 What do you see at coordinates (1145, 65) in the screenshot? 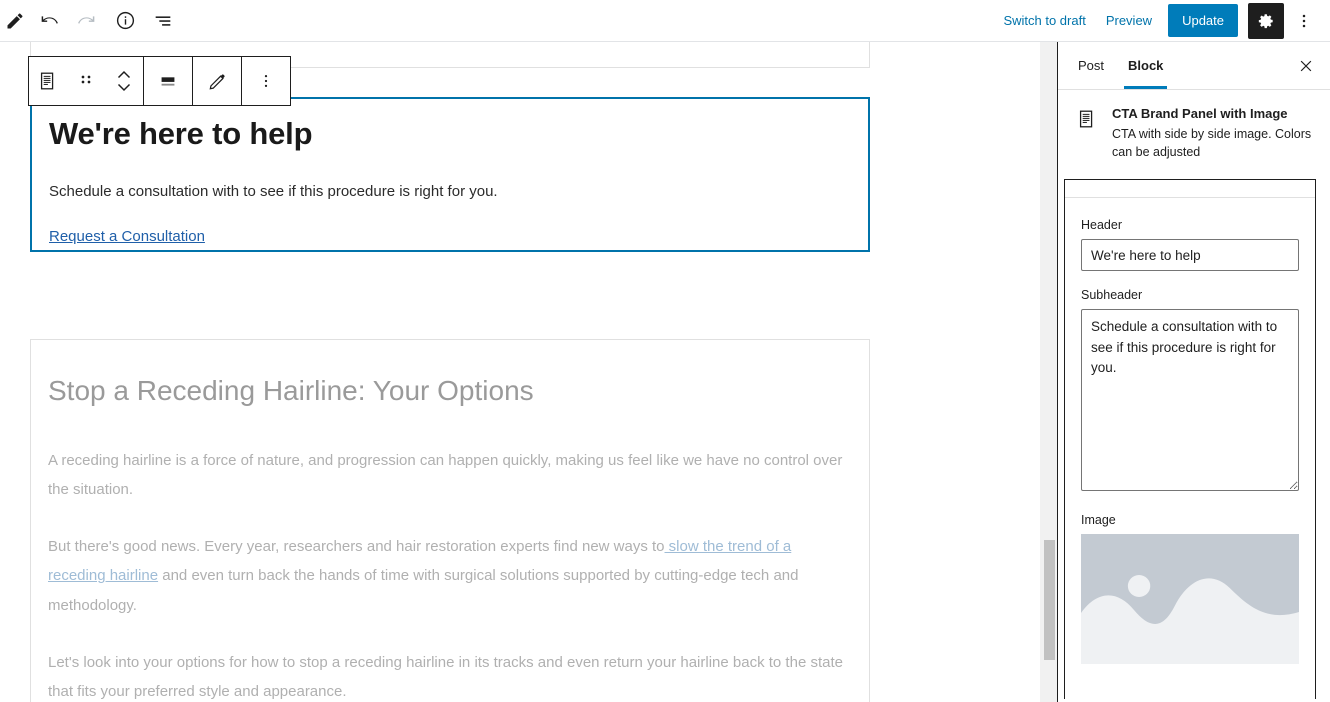
I see `tab-block: Block` at bounding box center [1145, 65].